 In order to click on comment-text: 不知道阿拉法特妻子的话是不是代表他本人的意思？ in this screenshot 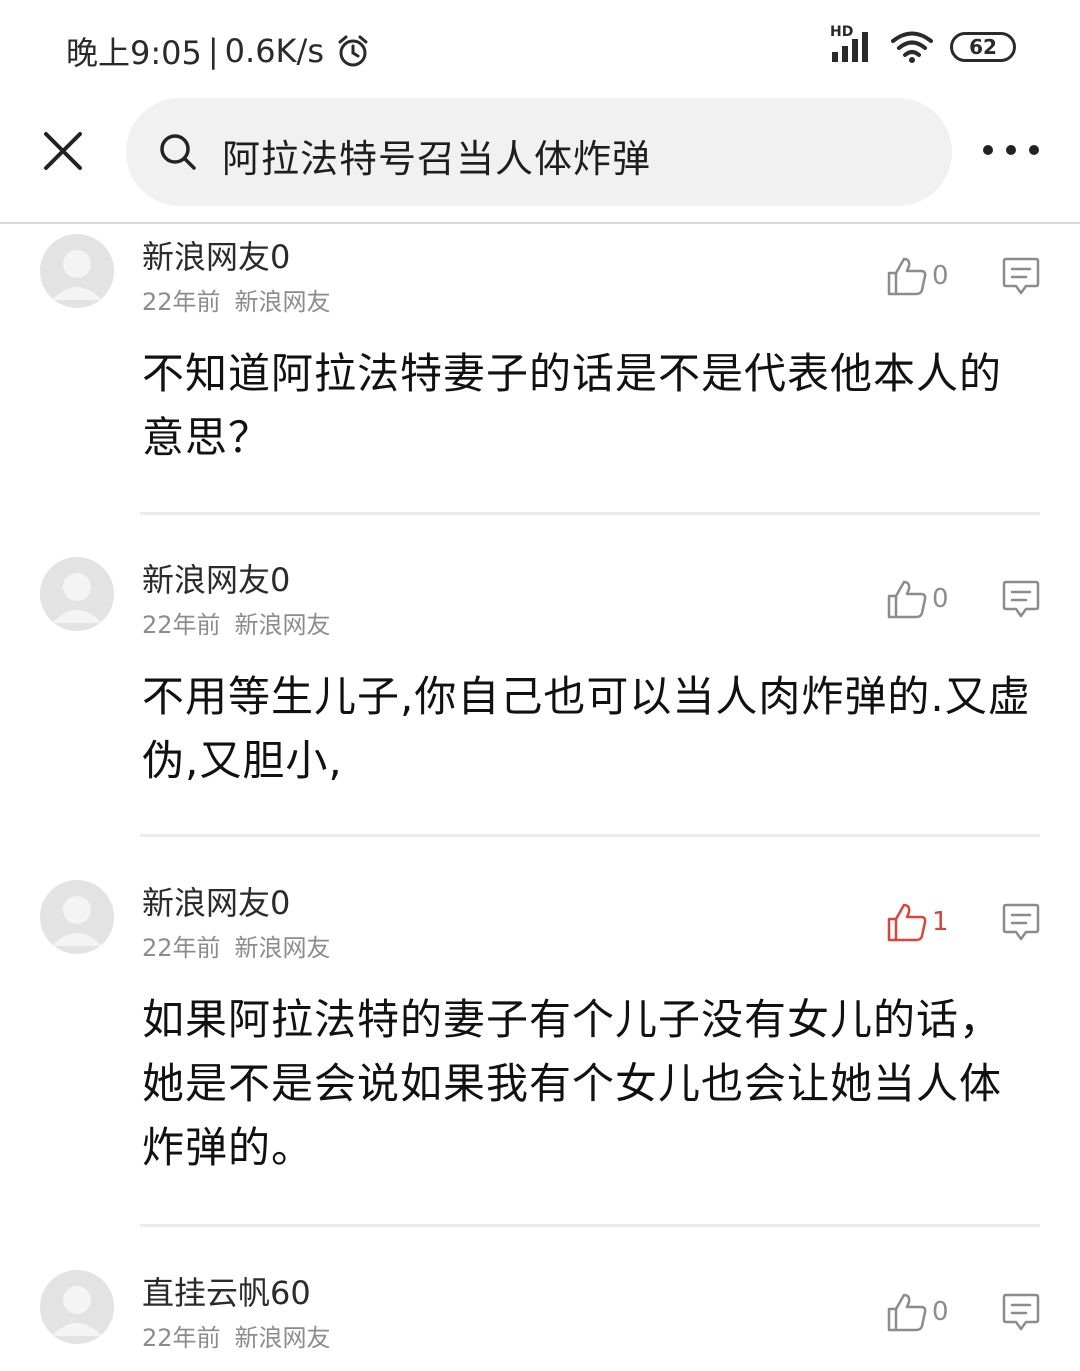, I will do `click(572, 405)`.